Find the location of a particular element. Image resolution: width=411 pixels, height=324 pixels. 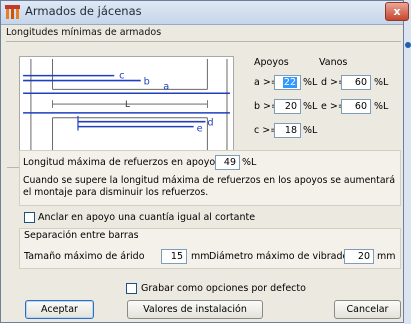

a-value: 22 is located at coordinates (289, 82).